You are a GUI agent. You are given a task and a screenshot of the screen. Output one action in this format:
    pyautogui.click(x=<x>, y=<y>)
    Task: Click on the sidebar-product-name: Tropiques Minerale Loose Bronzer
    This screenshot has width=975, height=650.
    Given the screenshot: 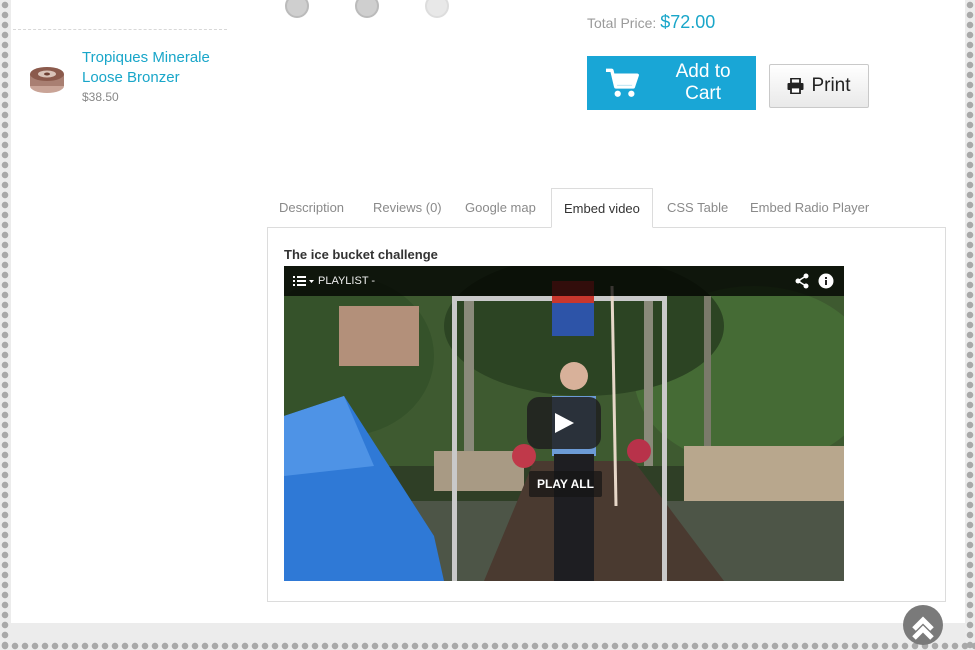 What is the action you would take?
    pyautogui.click(x=162, y=68)
    